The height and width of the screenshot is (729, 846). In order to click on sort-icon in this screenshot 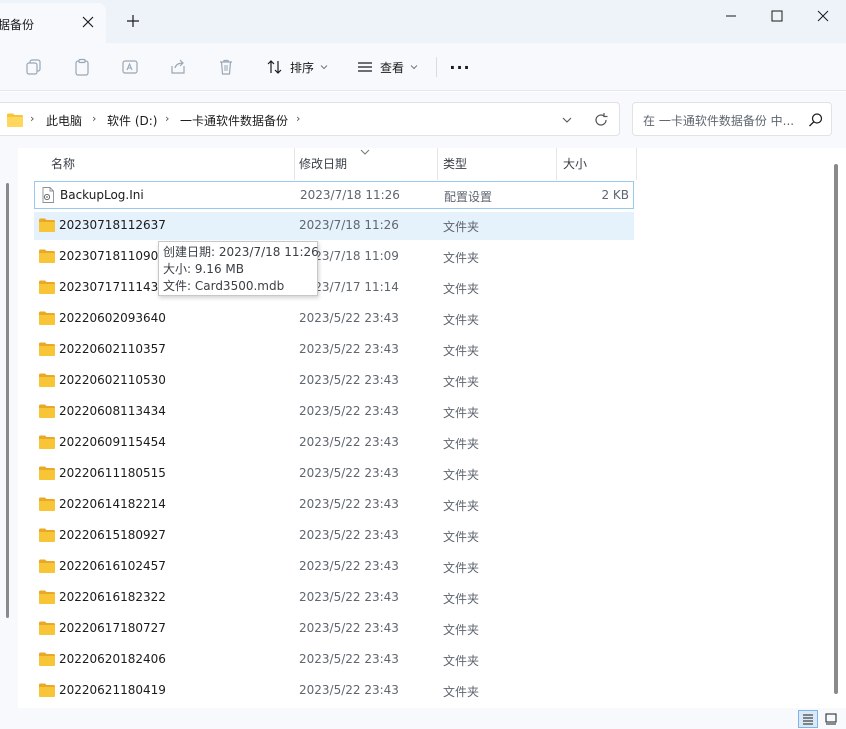, I will do `click(274, 67)`.